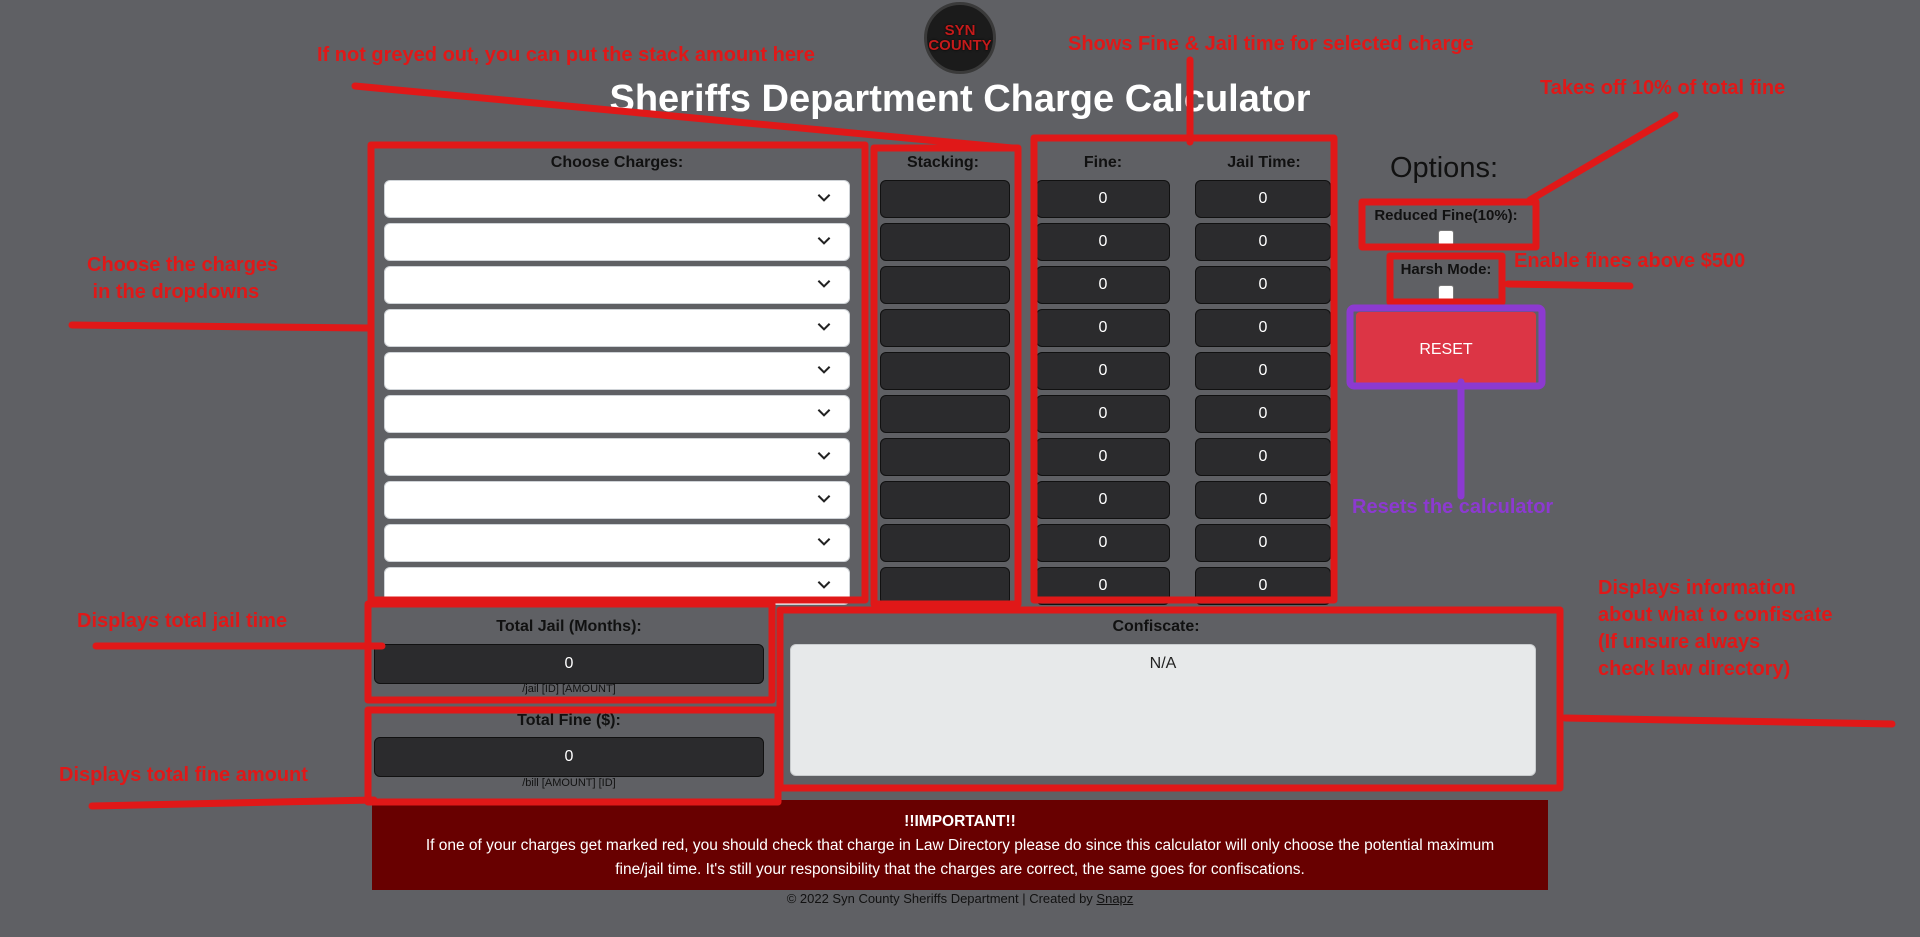  What do you see at coordinates (1446, 238) in the screenshot?
I see `reduced-fine-checkbox` at bounding box center [1446, 238].